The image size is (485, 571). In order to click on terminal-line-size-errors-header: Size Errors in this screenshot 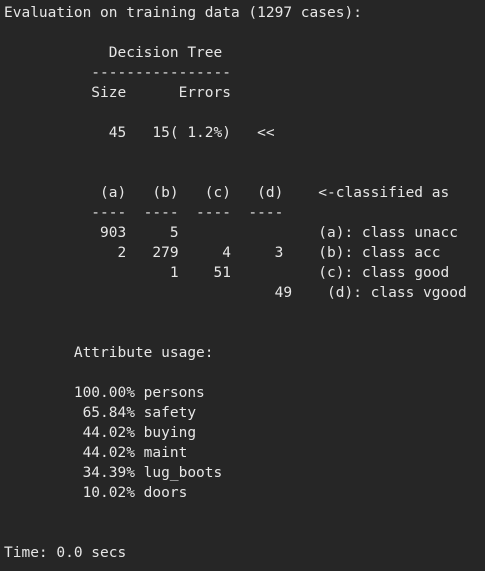, I will do `click(117, 93)`.